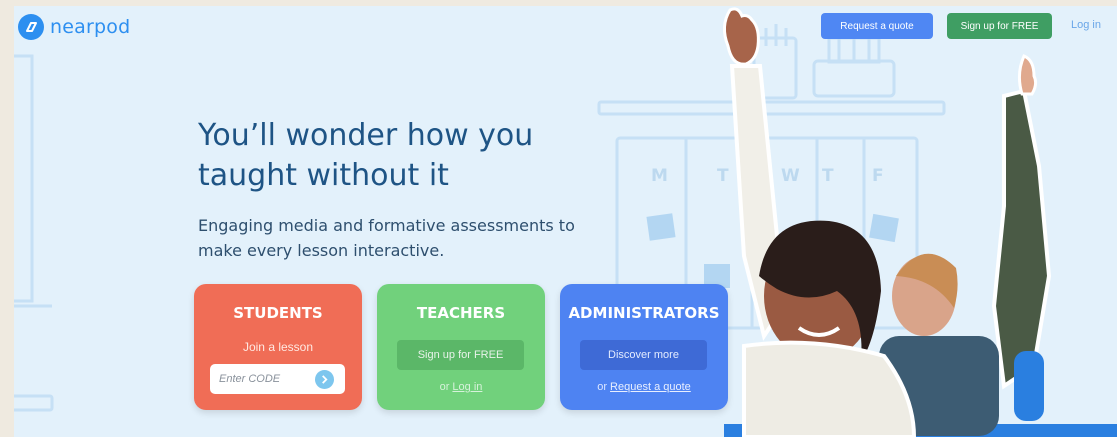 The height and width of the screenshot is (437, 1117). Describe the element at coordinates (31, 27) in the screenshot. I see `nearpod-logo-icon` at that location.